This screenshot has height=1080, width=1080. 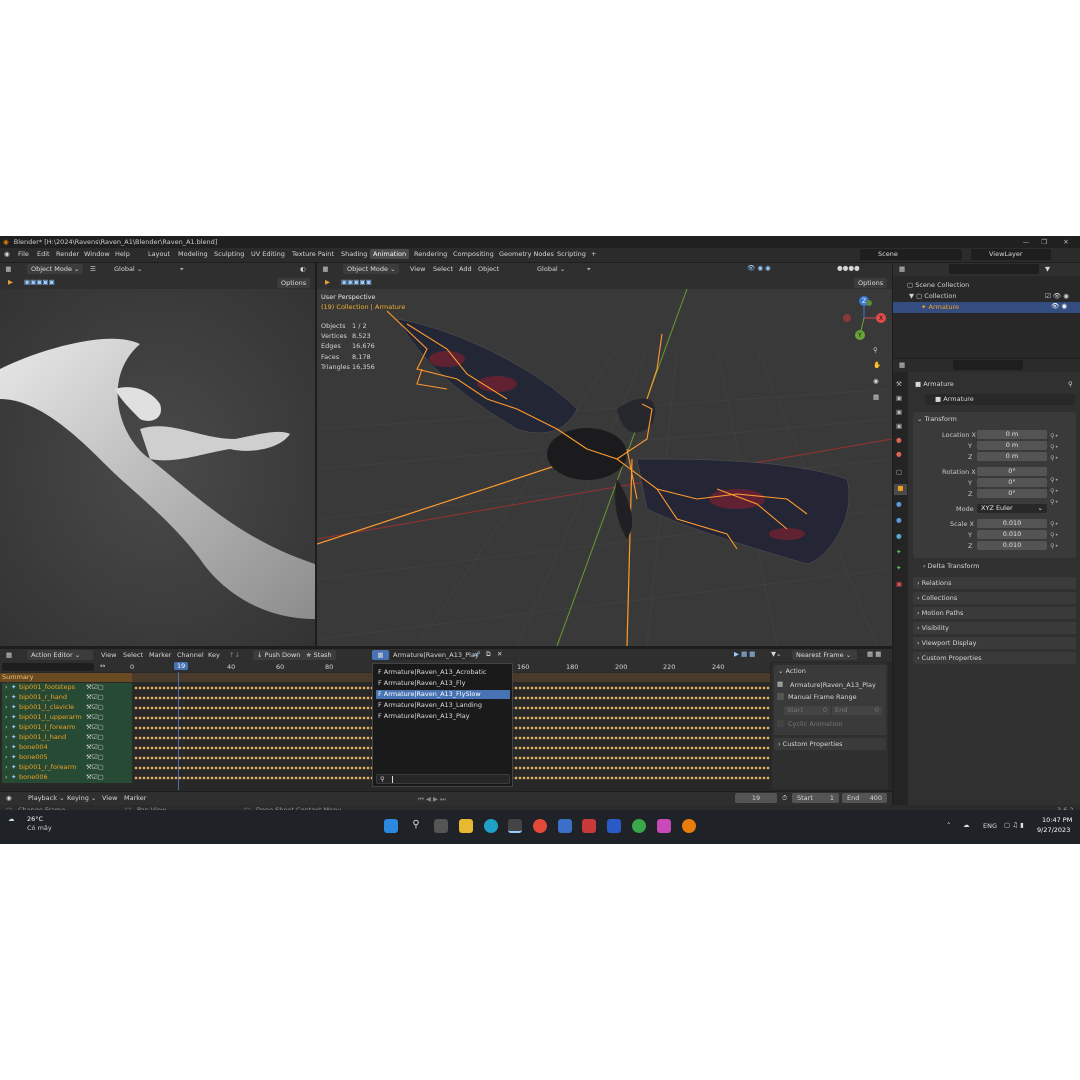 What do you see at coordinates (122, 254) in the screenshot?
I see `menu-help: Help` at bounding box center [122, 254].